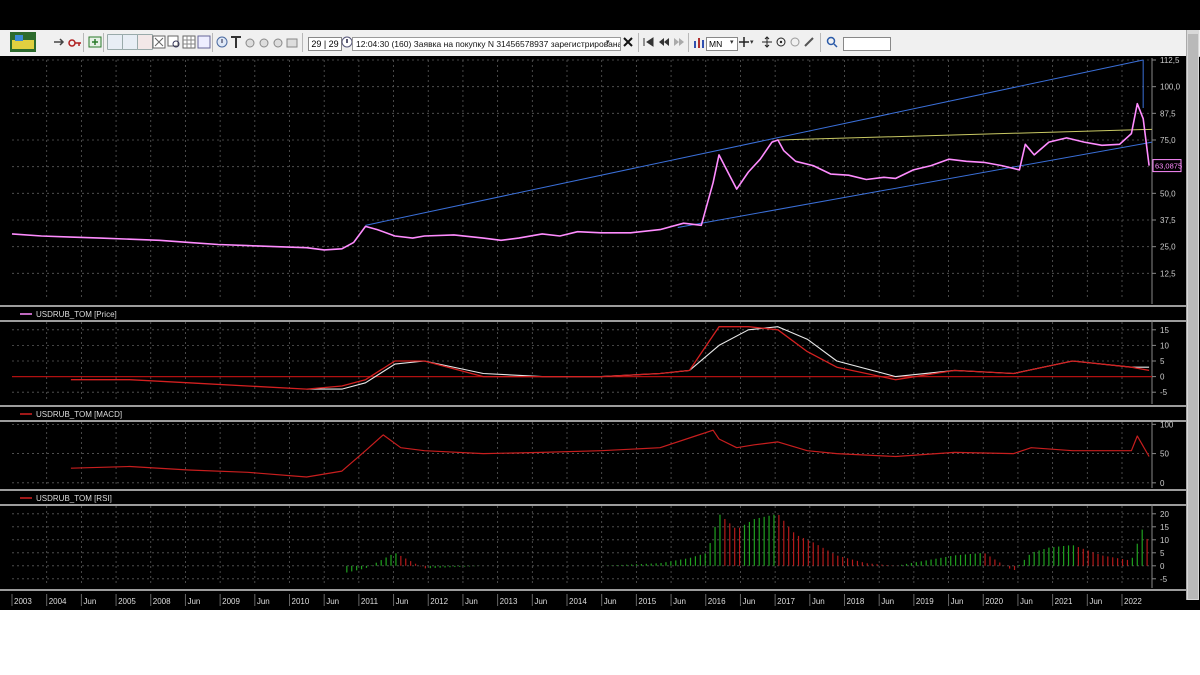 Image resolution: width=1200 pixels, height=675 pixels. What do you see at coordinates (1162, 566) in the screenshot?
I see `ao-tick-label: 0` at bounding box center [1162, 566].